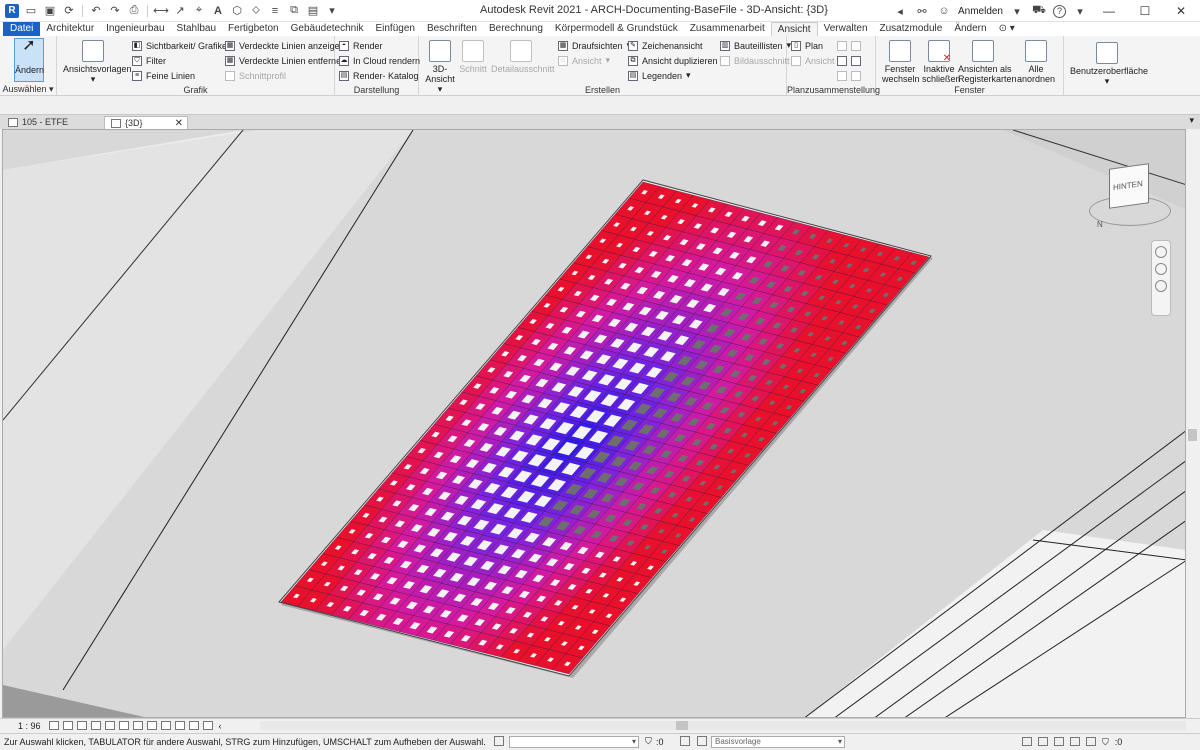 The height and width of the screenshot is (750, 1200). What do you see at coordinates (256, 11) in the screenshot?
I see `section-icon: ⬦` at bounding box center [256, 11].